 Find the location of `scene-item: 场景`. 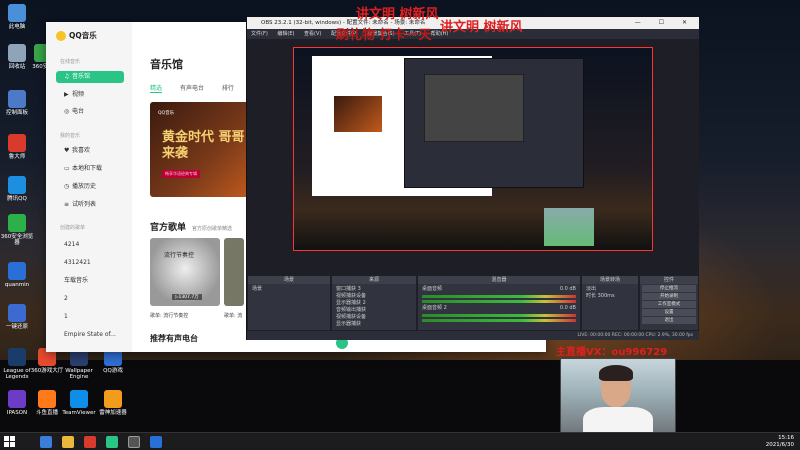

scene-item: 场景 is located at coordinates (289, 289).